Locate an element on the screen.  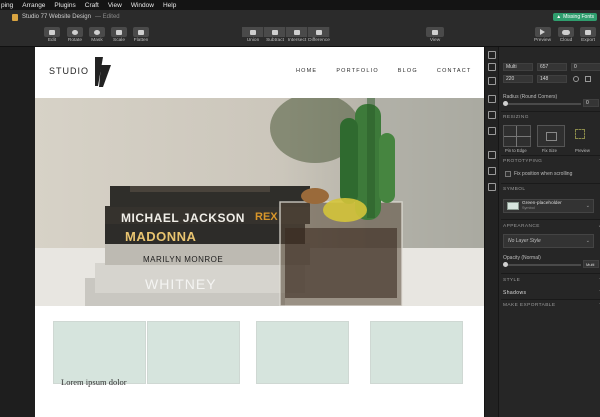
layers-panel is located at coordinates (17, 232).